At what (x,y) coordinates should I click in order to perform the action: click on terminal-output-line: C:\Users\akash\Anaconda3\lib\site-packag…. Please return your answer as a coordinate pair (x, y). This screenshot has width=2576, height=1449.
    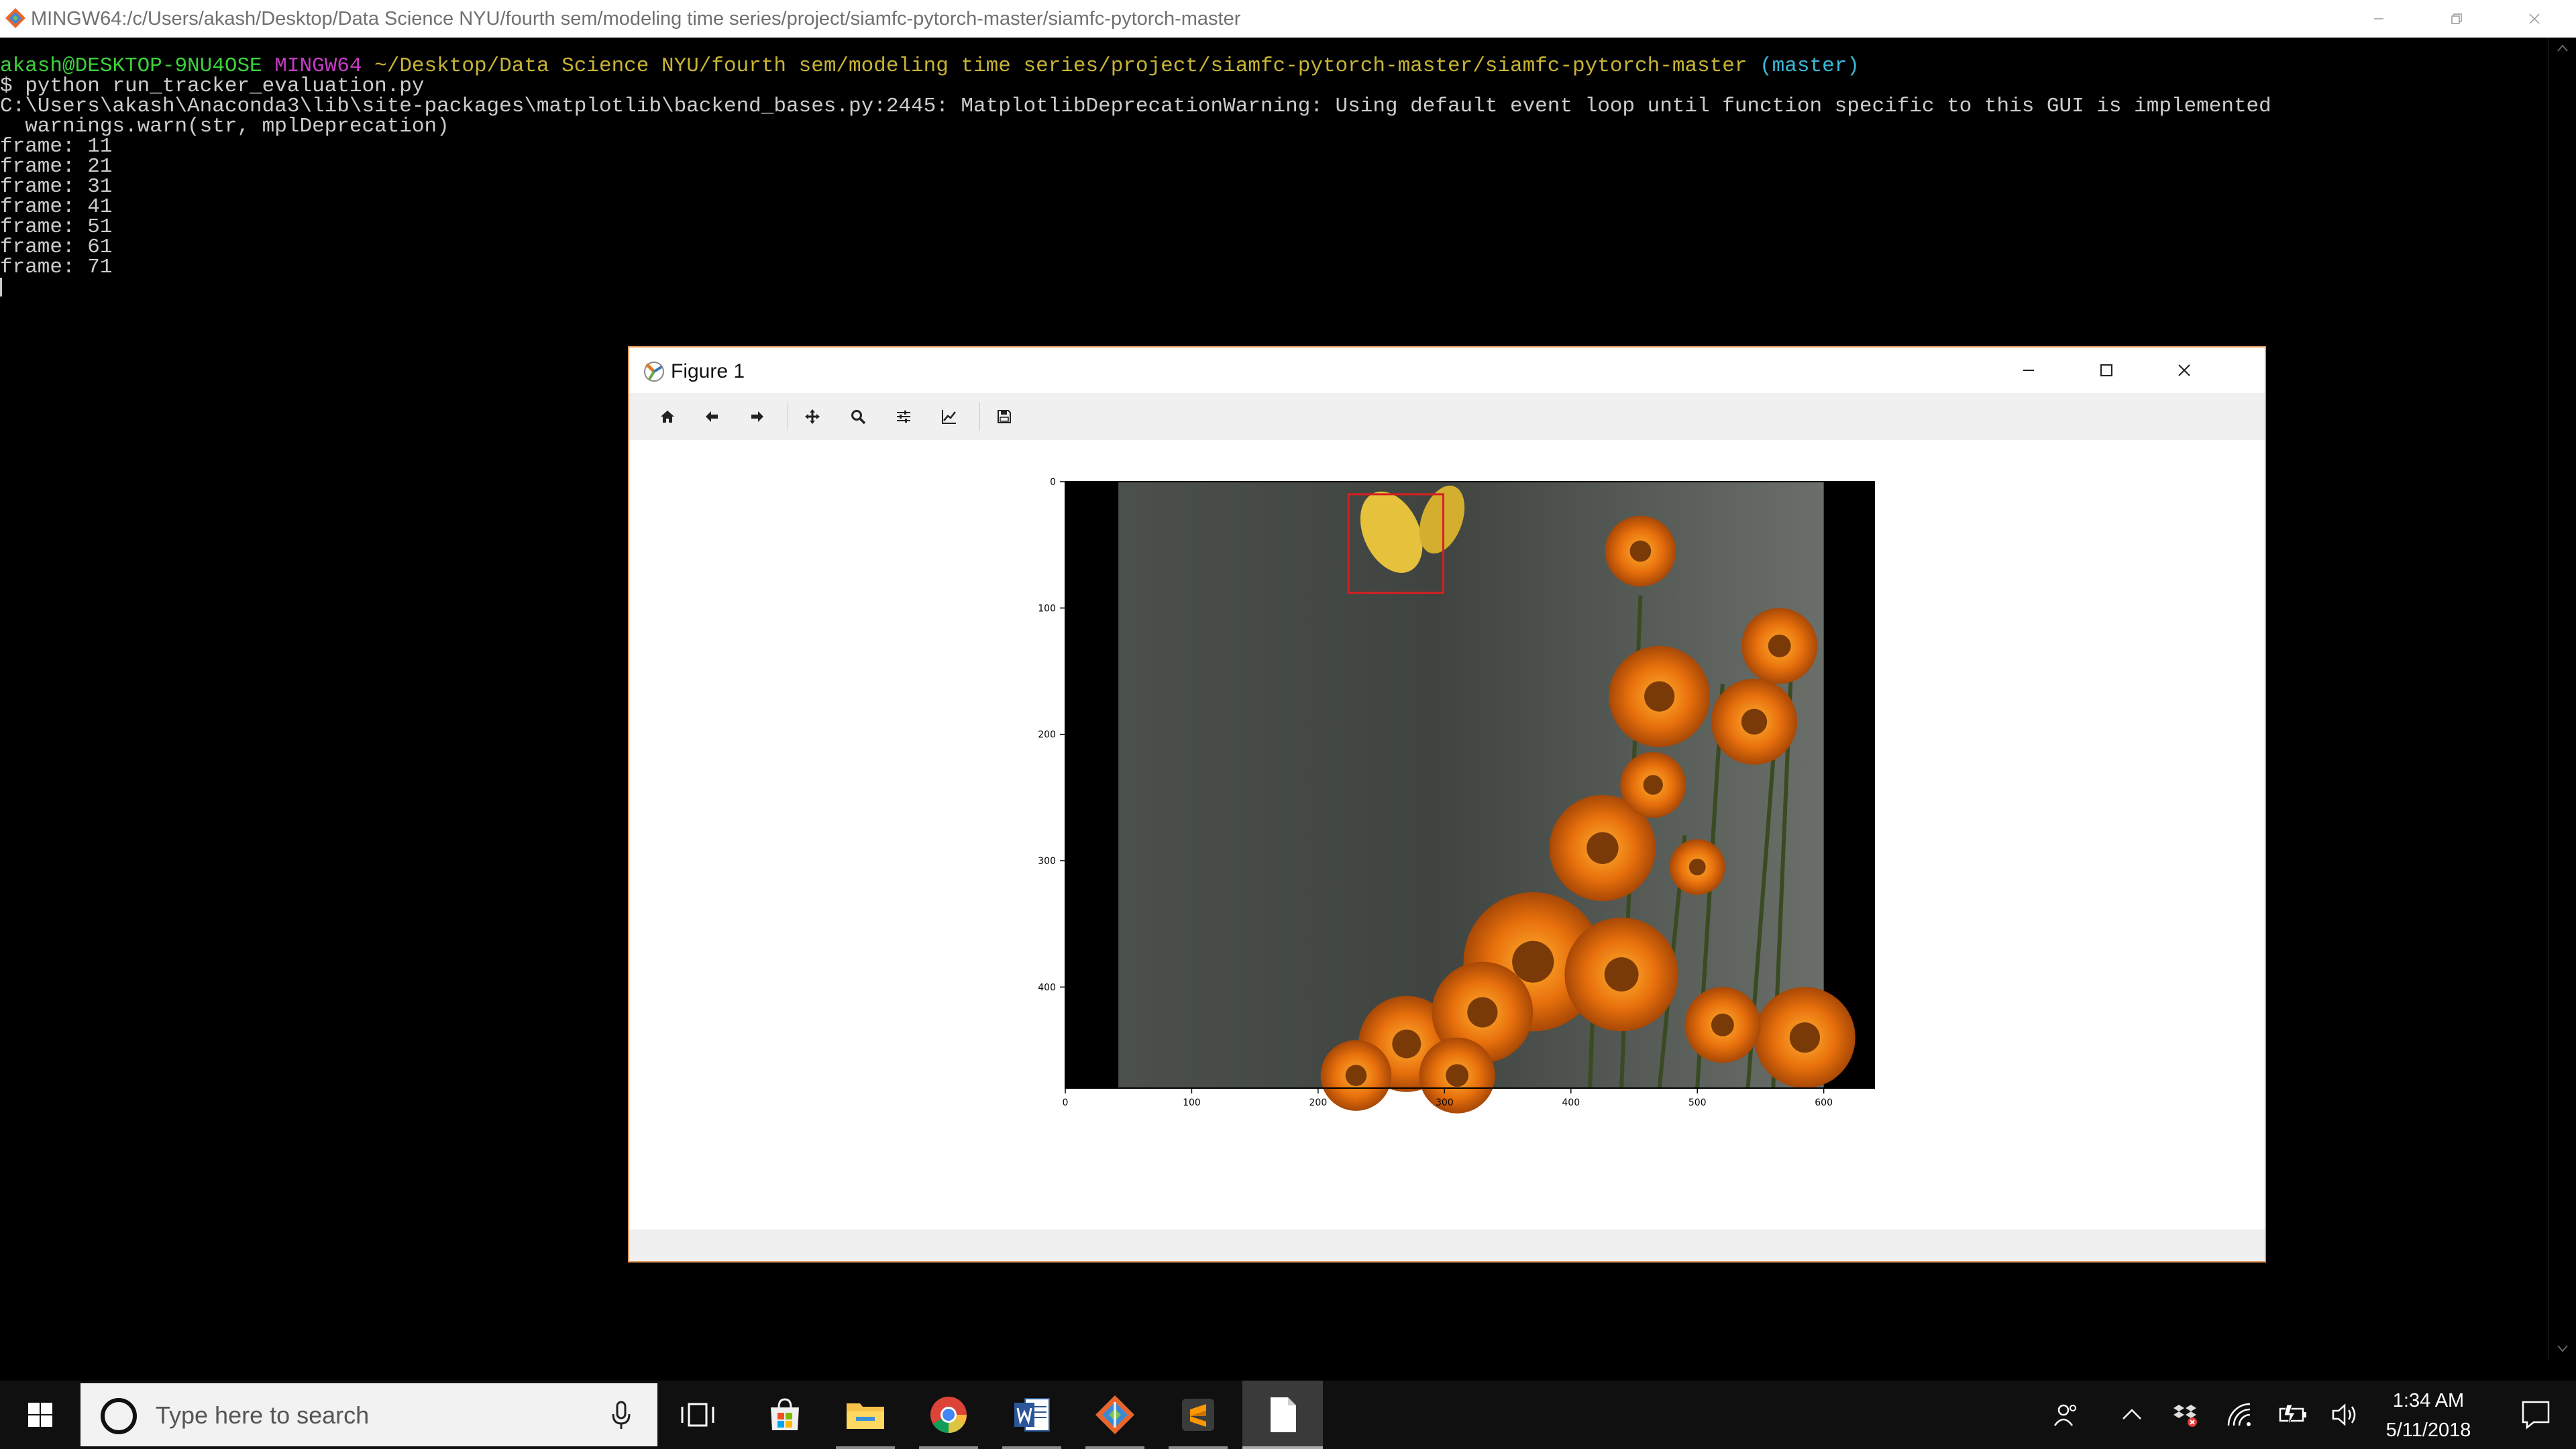
    Looking at the image, I should click on (1135, 106).